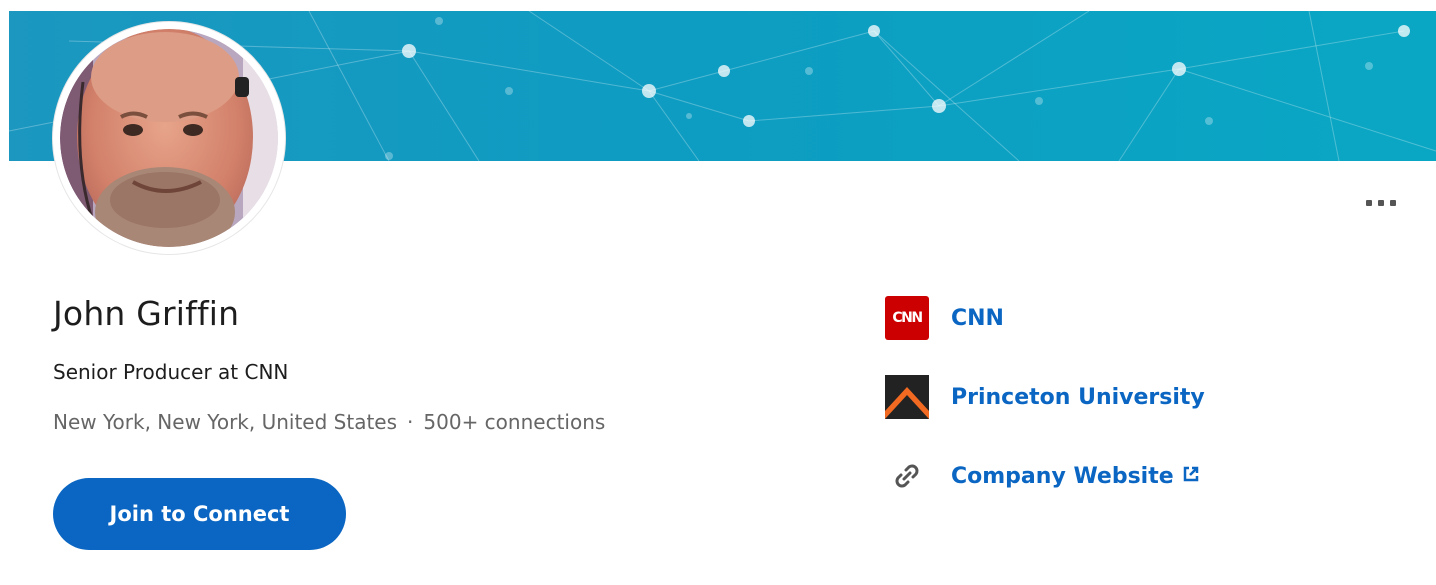 The height and width of the screenshot is (585, 1436). What do you see at coordinates (225, 422) in the screenshot?
I see `profile-location: New York, New York, United States` at bounding box center [225, 422].